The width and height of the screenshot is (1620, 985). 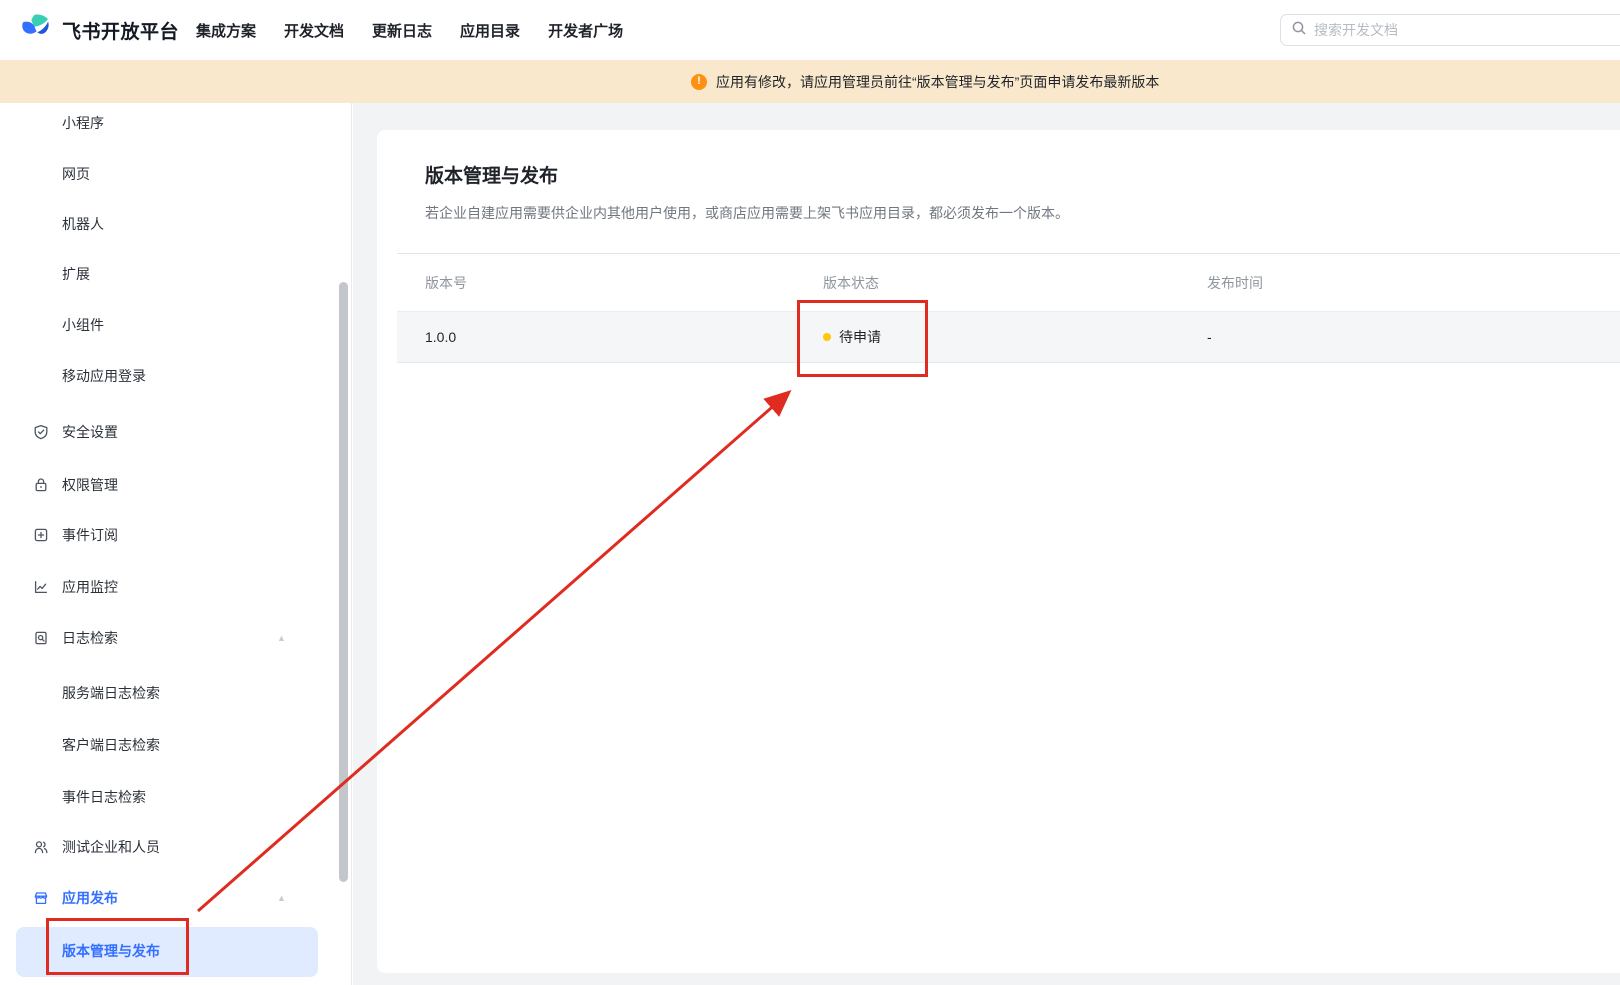 I want to click on nav-item-3: 应用目录, so click(x=490, y=30).